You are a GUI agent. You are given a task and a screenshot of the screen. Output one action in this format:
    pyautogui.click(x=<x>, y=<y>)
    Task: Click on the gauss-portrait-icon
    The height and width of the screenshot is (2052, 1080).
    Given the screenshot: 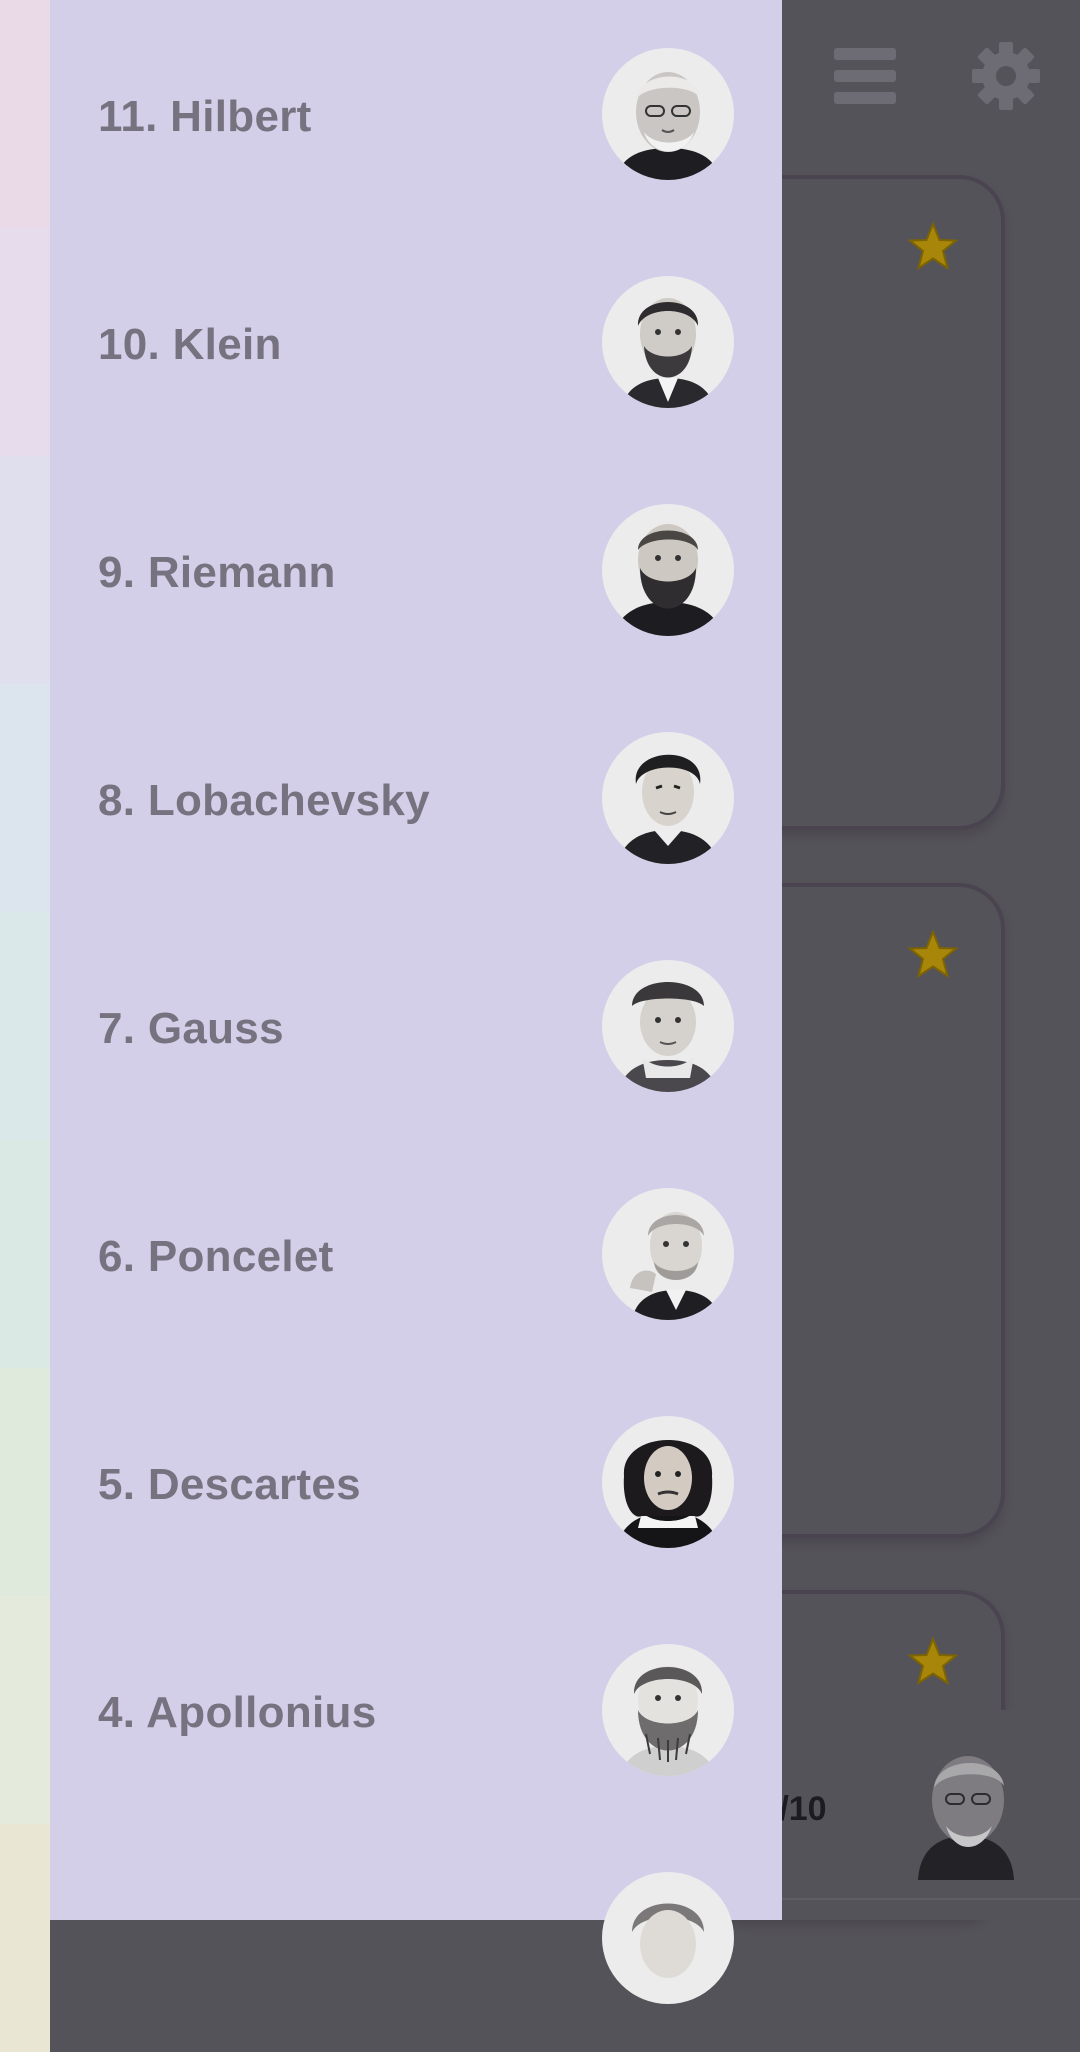 What is the action you would take?
    pyautogui.click(x=668, y=1026)
    